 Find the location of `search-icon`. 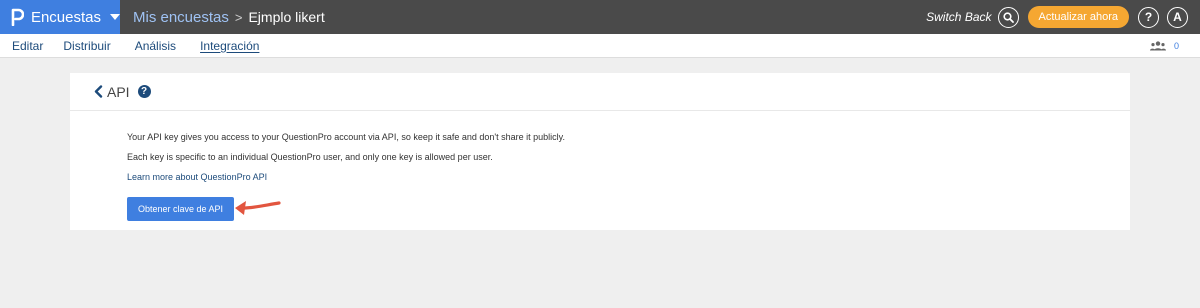

search-icon is located at coordinates (1008, 17).